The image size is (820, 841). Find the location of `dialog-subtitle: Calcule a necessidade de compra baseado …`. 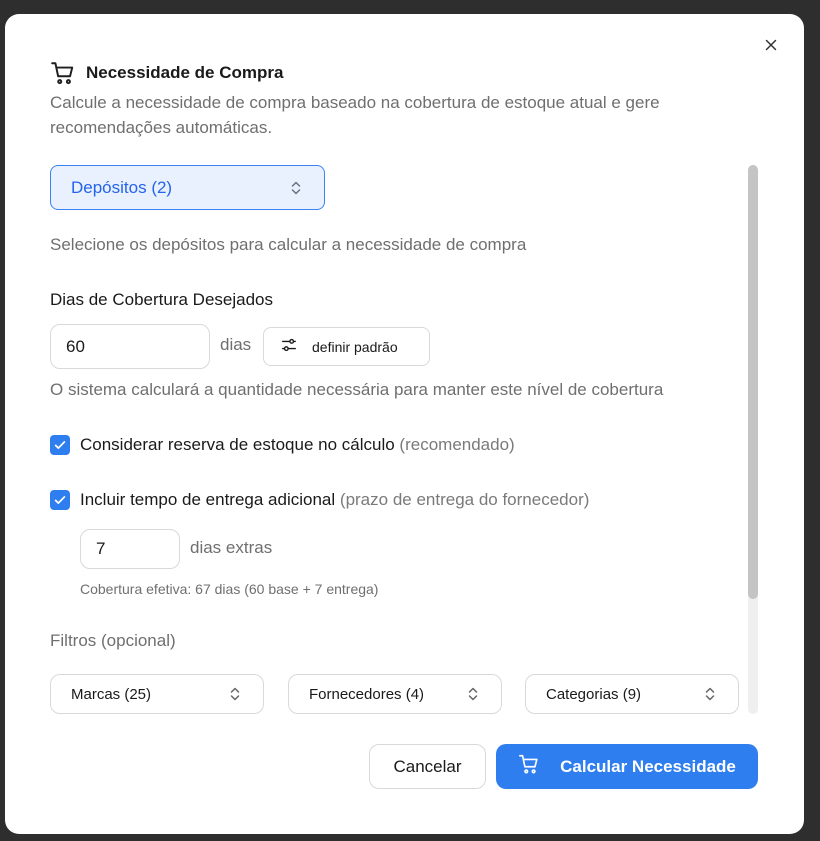

dialog-subtitle: Calcule a necessidade de compra baseado … is located at coordinates (355, 115).